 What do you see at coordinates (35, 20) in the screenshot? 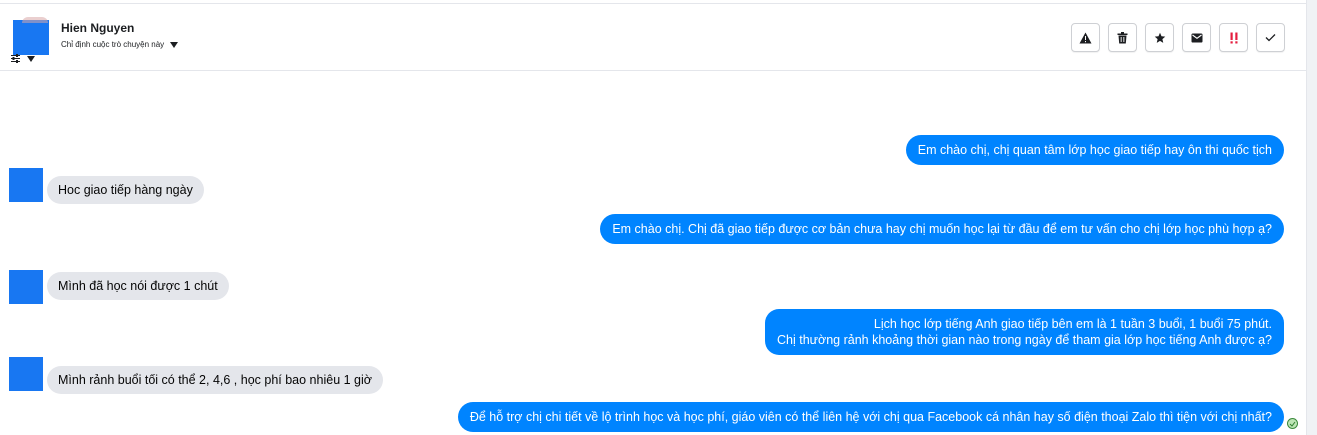
I see `avatar-ring` at bounding box center [35, 20].